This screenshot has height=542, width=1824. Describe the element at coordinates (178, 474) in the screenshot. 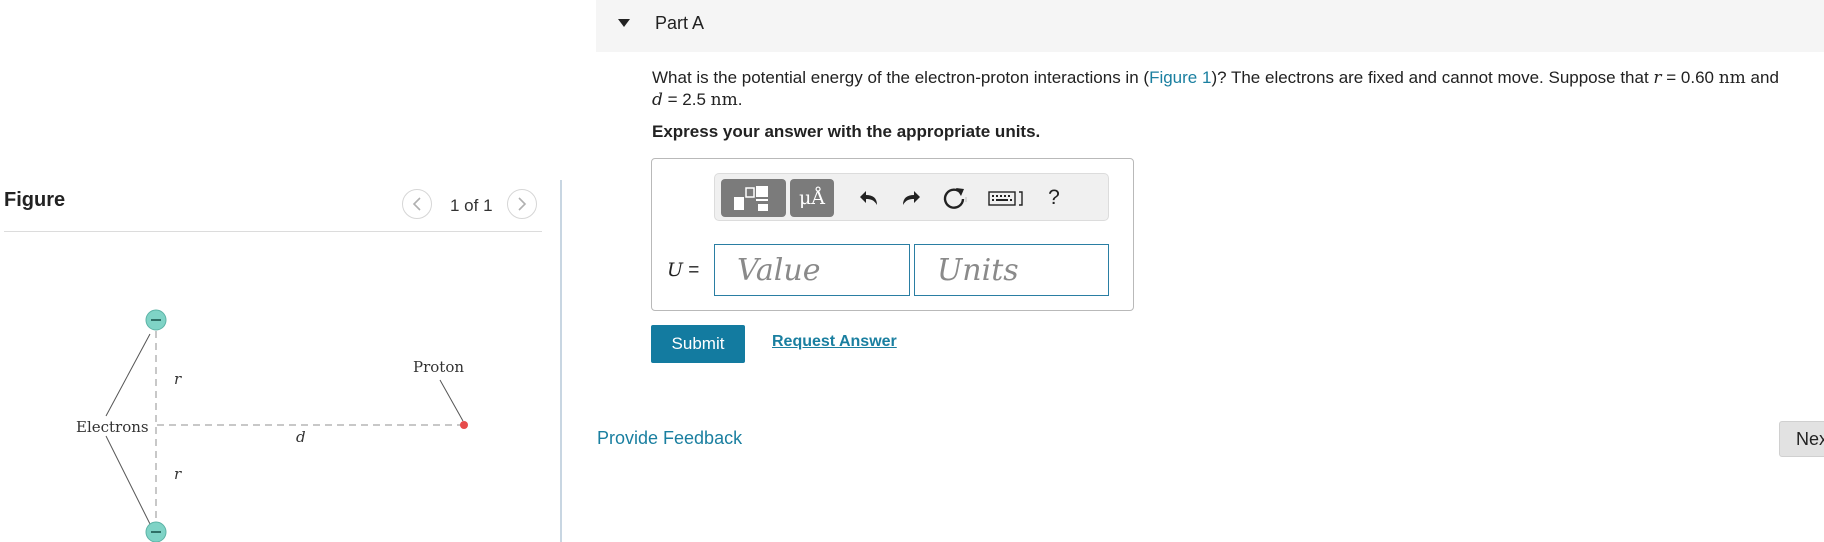

I see `r-label-bottom: r` at that location.